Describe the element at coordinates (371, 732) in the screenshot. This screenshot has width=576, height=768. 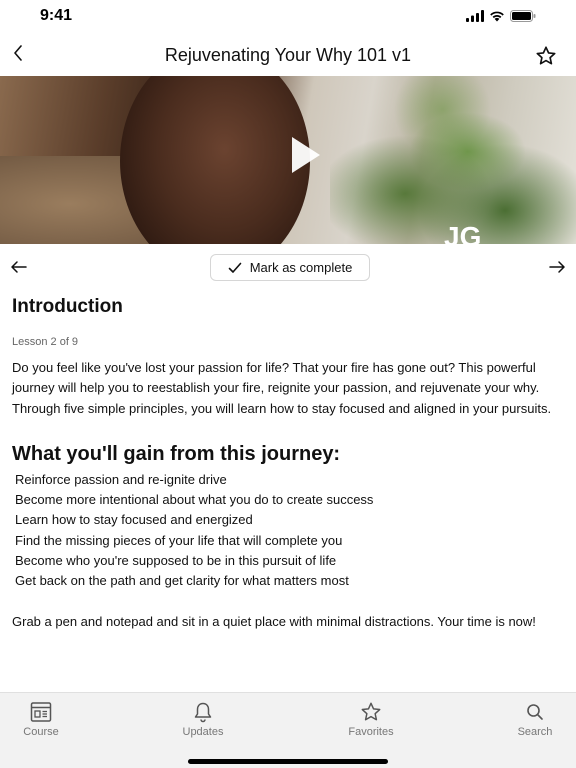
I see `tab-label: Favorites` at that location.